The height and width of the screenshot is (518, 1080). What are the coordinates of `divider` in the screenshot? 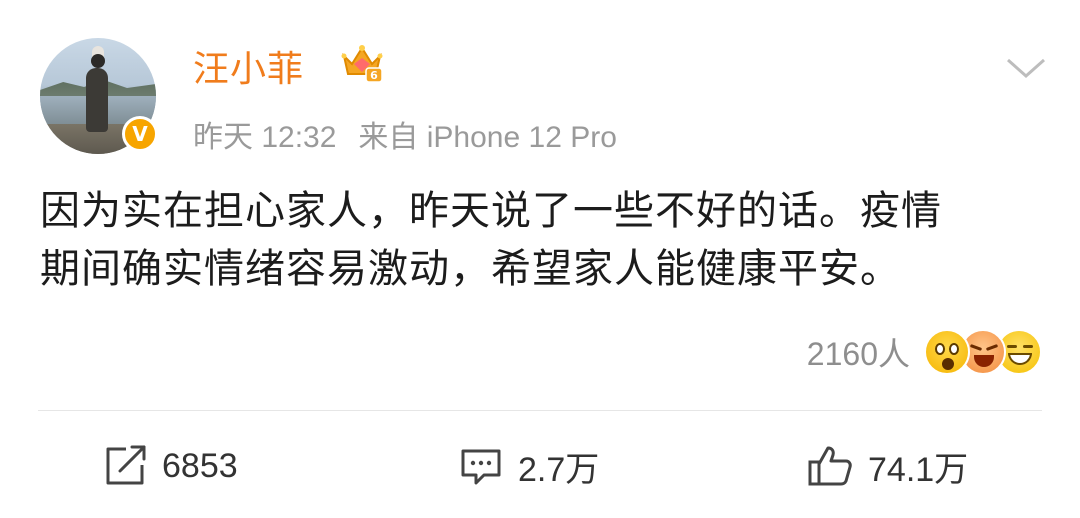 It's located at (540, 410).